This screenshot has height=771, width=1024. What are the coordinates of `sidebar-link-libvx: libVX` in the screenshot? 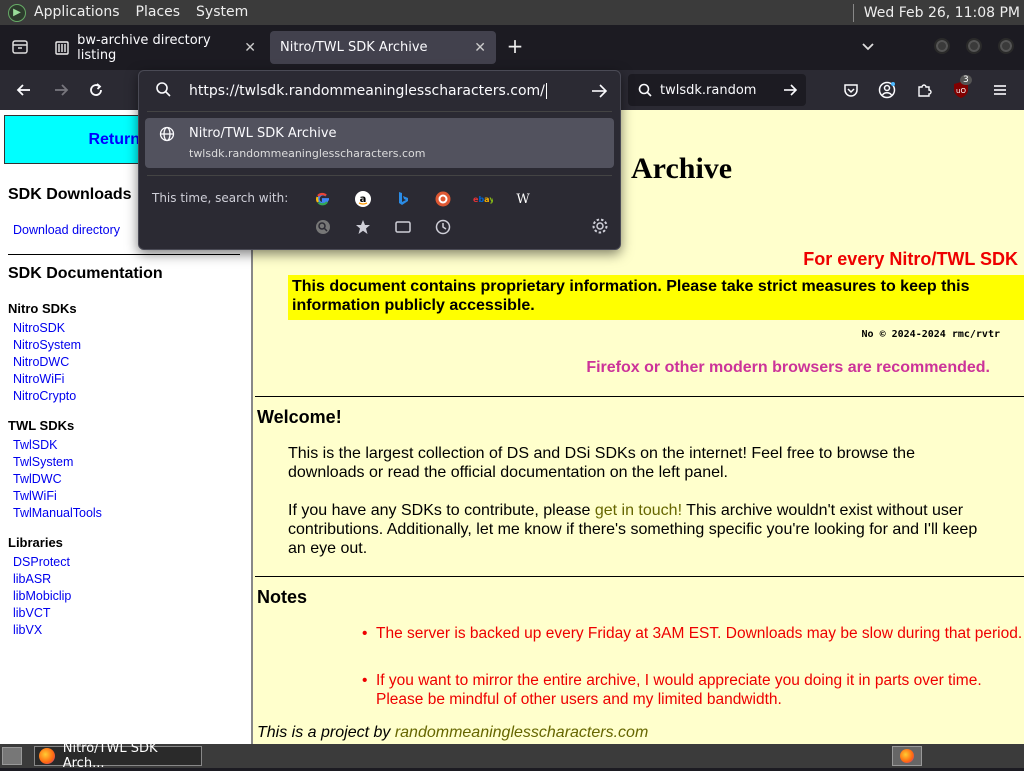 It's located at (27, 630).